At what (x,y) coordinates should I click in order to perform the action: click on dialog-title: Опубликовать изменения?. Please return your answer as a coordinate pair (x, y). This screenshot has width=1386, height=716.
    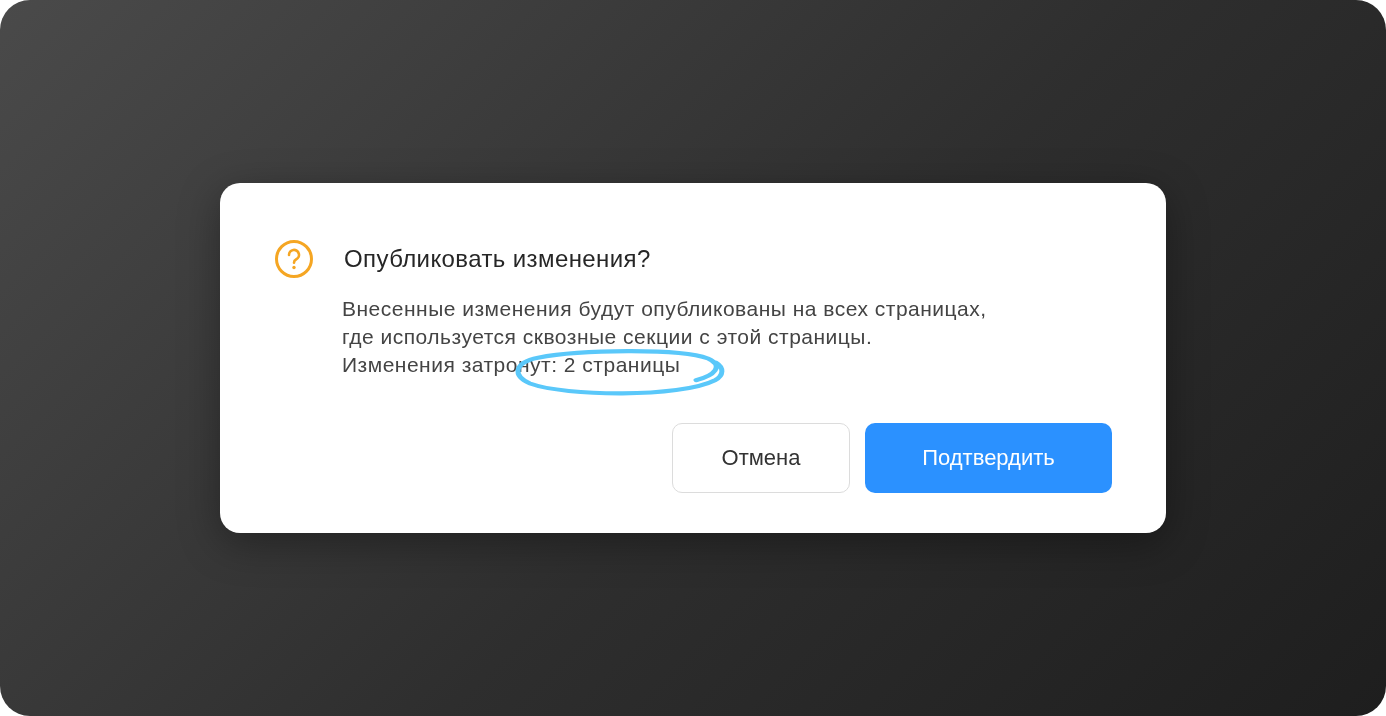
    Looking at the image, I should click on (497, 259).